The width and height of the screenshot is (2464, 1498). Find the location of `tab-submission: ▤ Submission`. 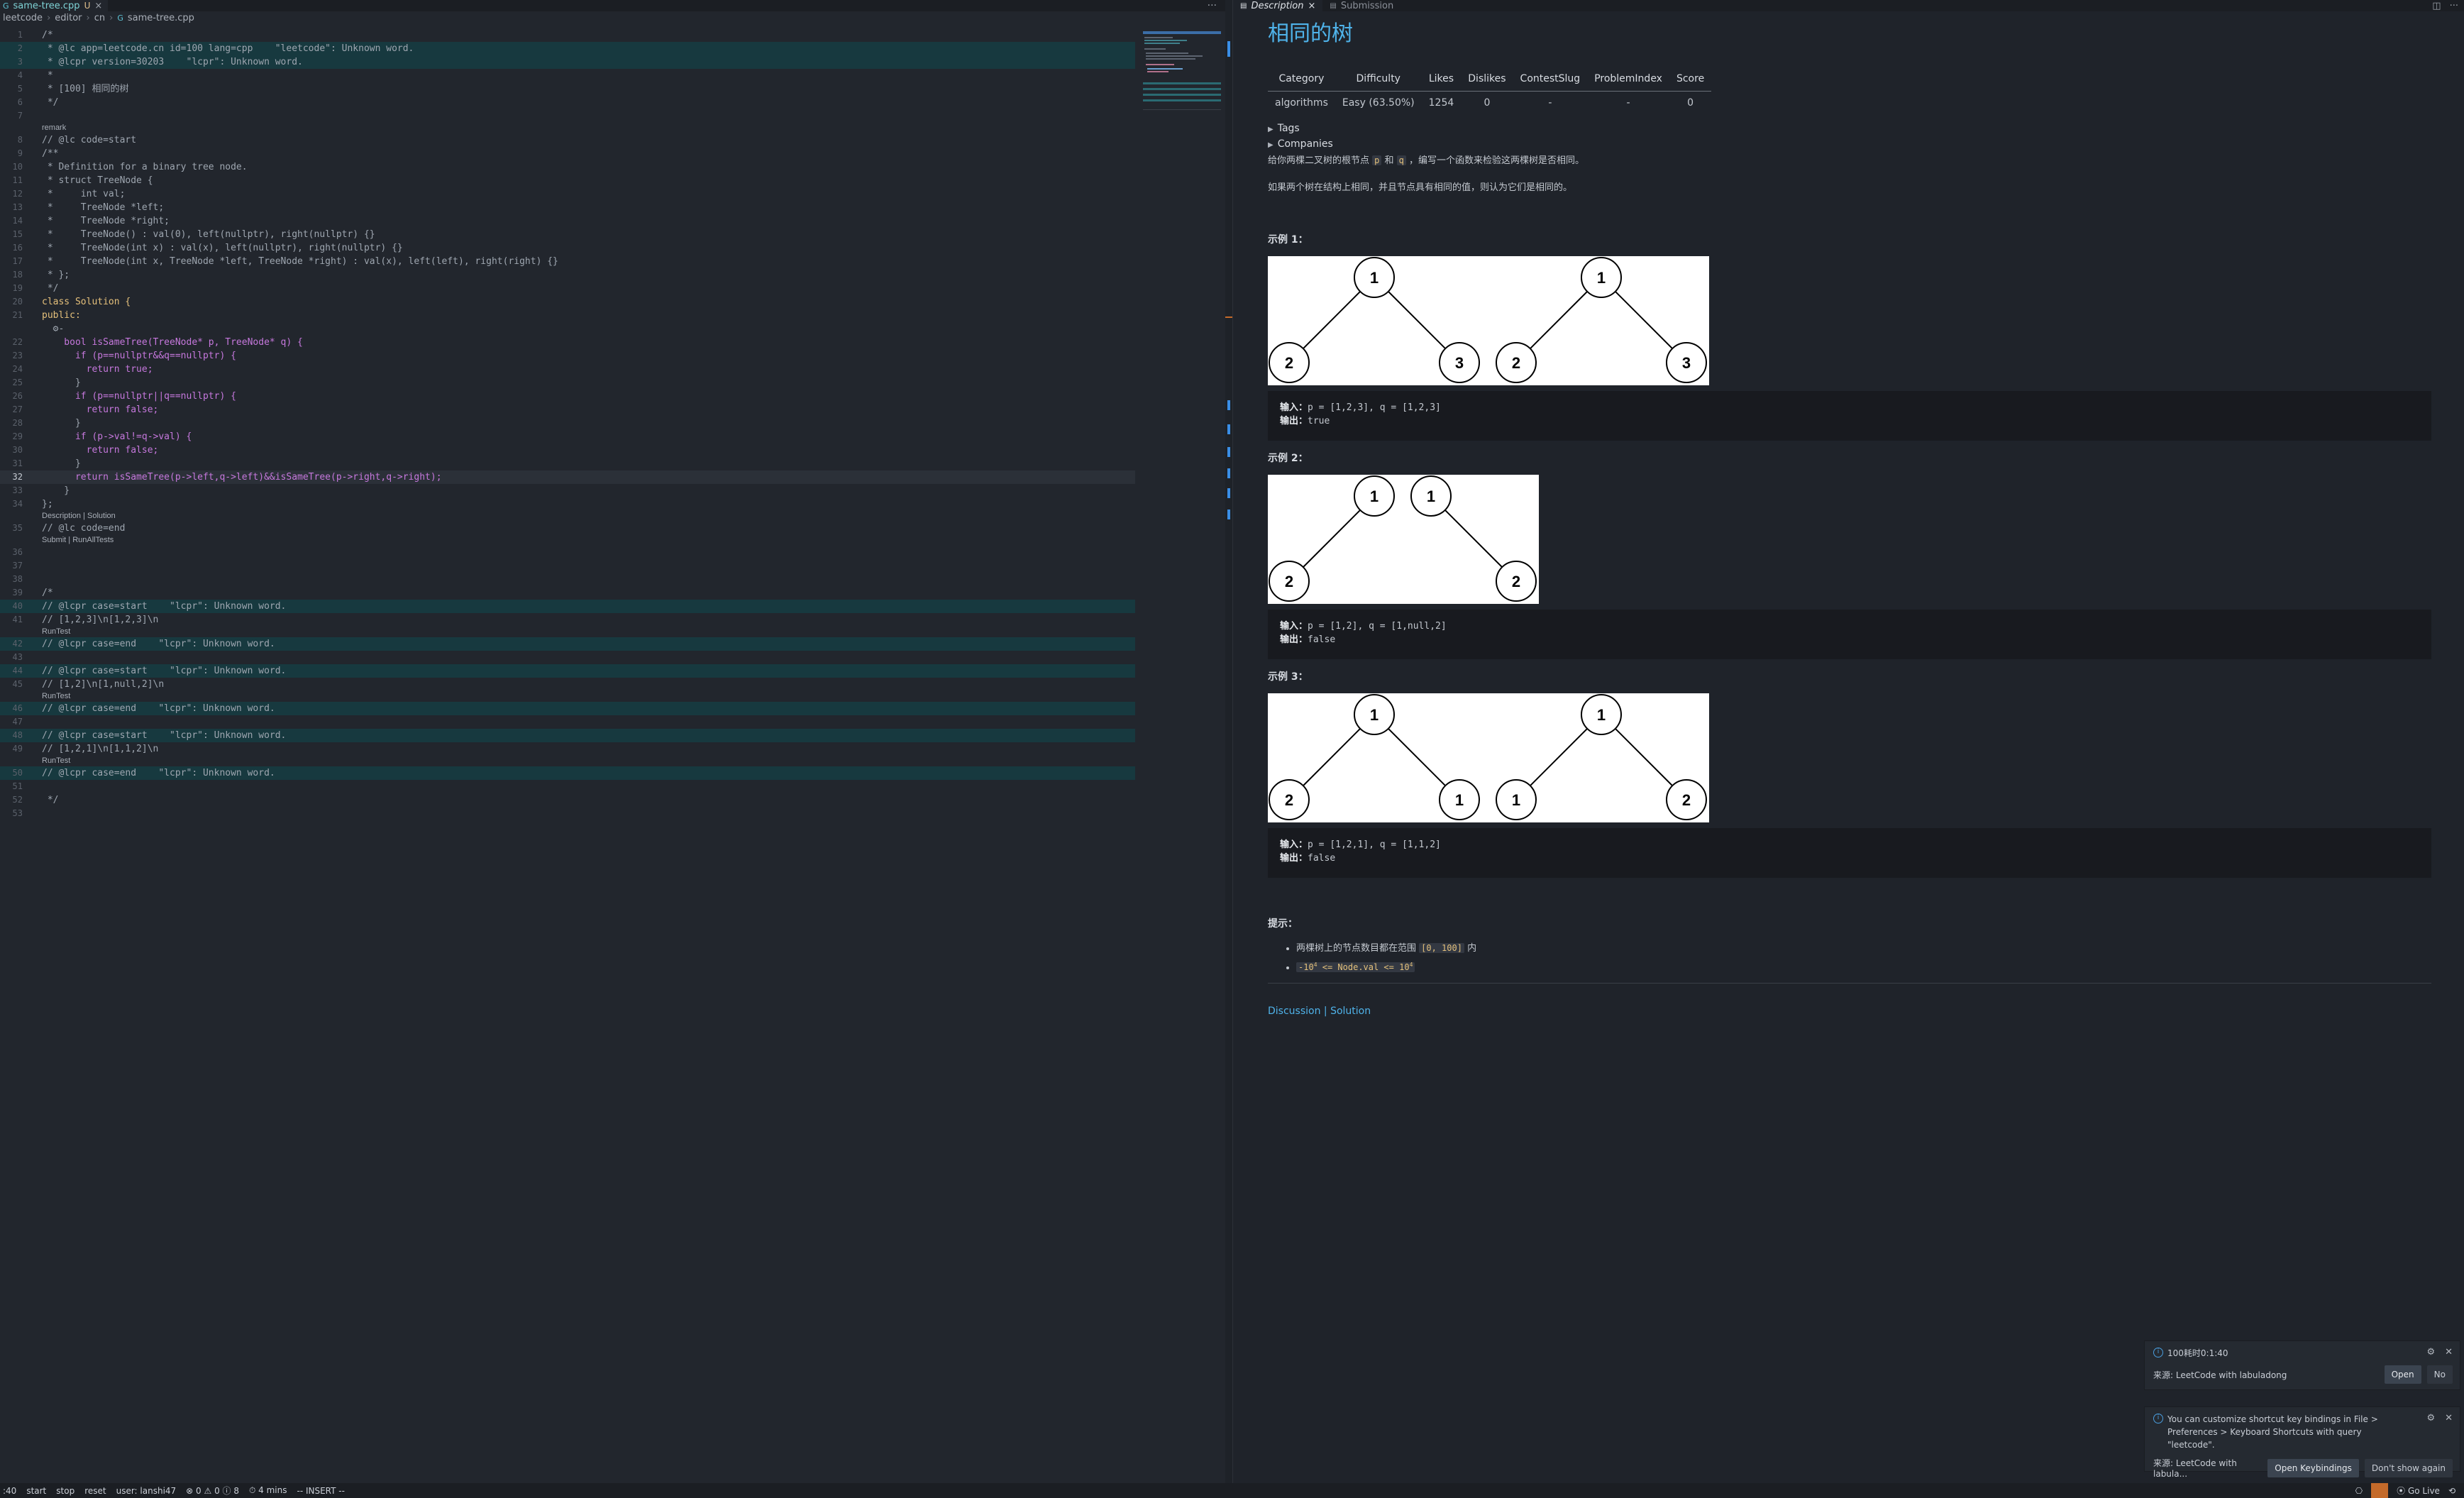

tab-submission: ▤ Submission is located at coordinates (1361, 5).